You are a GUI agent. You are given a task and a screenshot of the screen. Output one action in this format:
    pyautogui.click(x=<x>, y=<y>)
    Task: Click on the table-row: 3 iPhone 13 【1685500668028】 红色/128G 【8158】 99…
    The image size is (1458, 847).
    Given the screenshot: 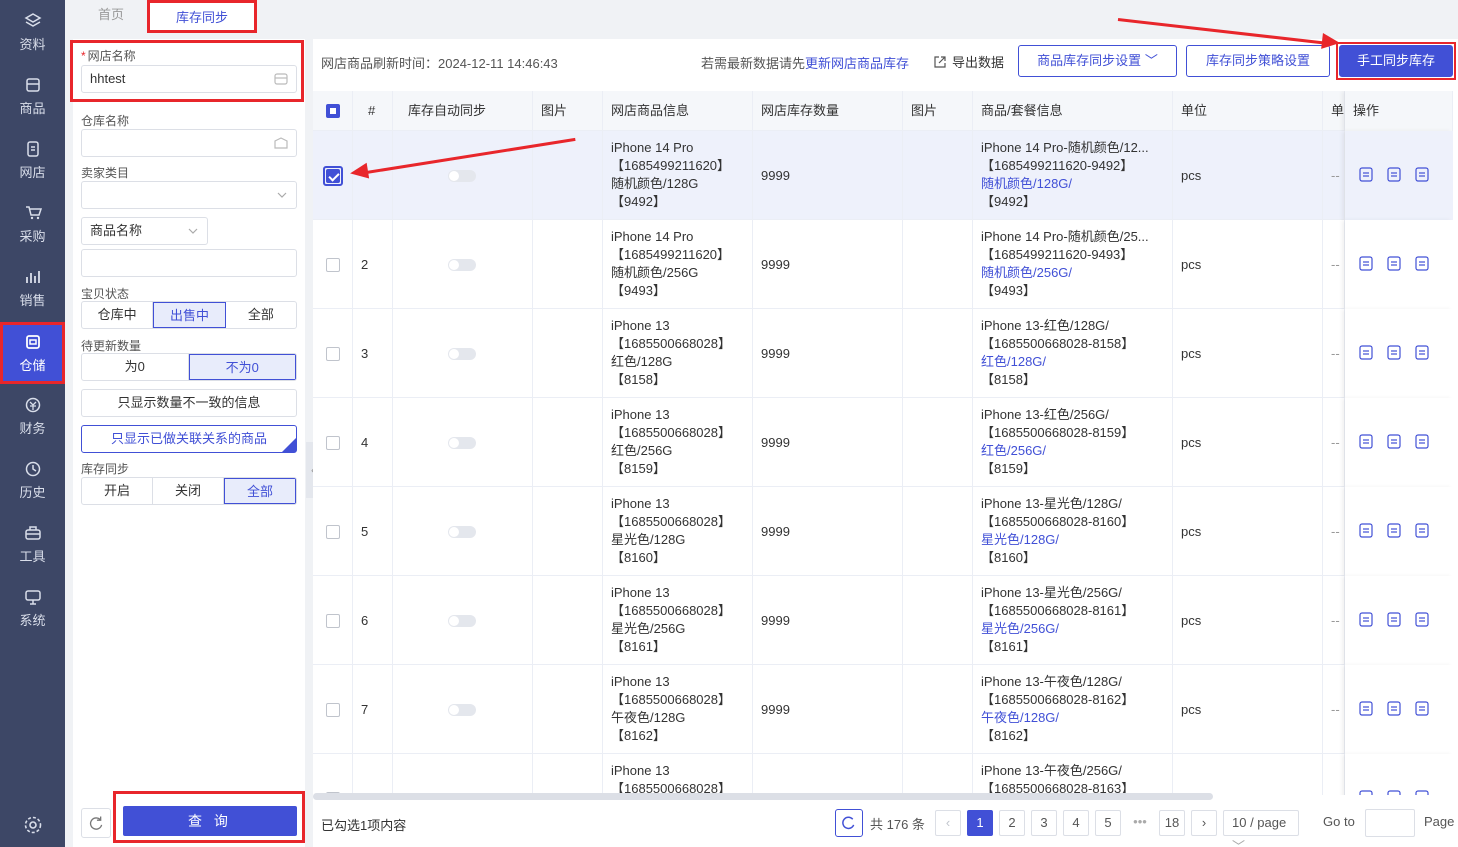 What is the action you would take?
    pyautogui.click(x=883, y=353)
    